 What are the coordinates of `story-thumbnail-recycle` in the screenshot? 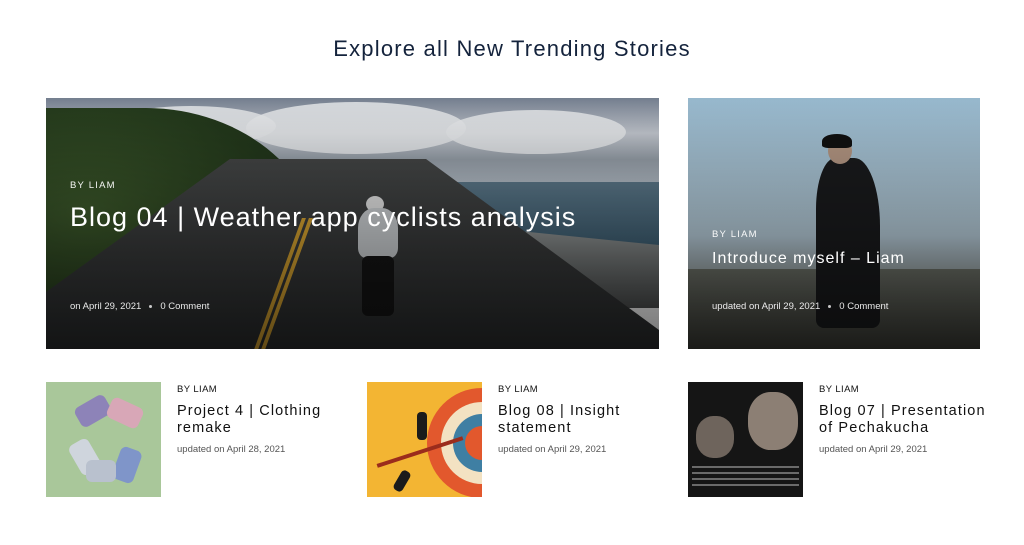 It's located at (103, 439).